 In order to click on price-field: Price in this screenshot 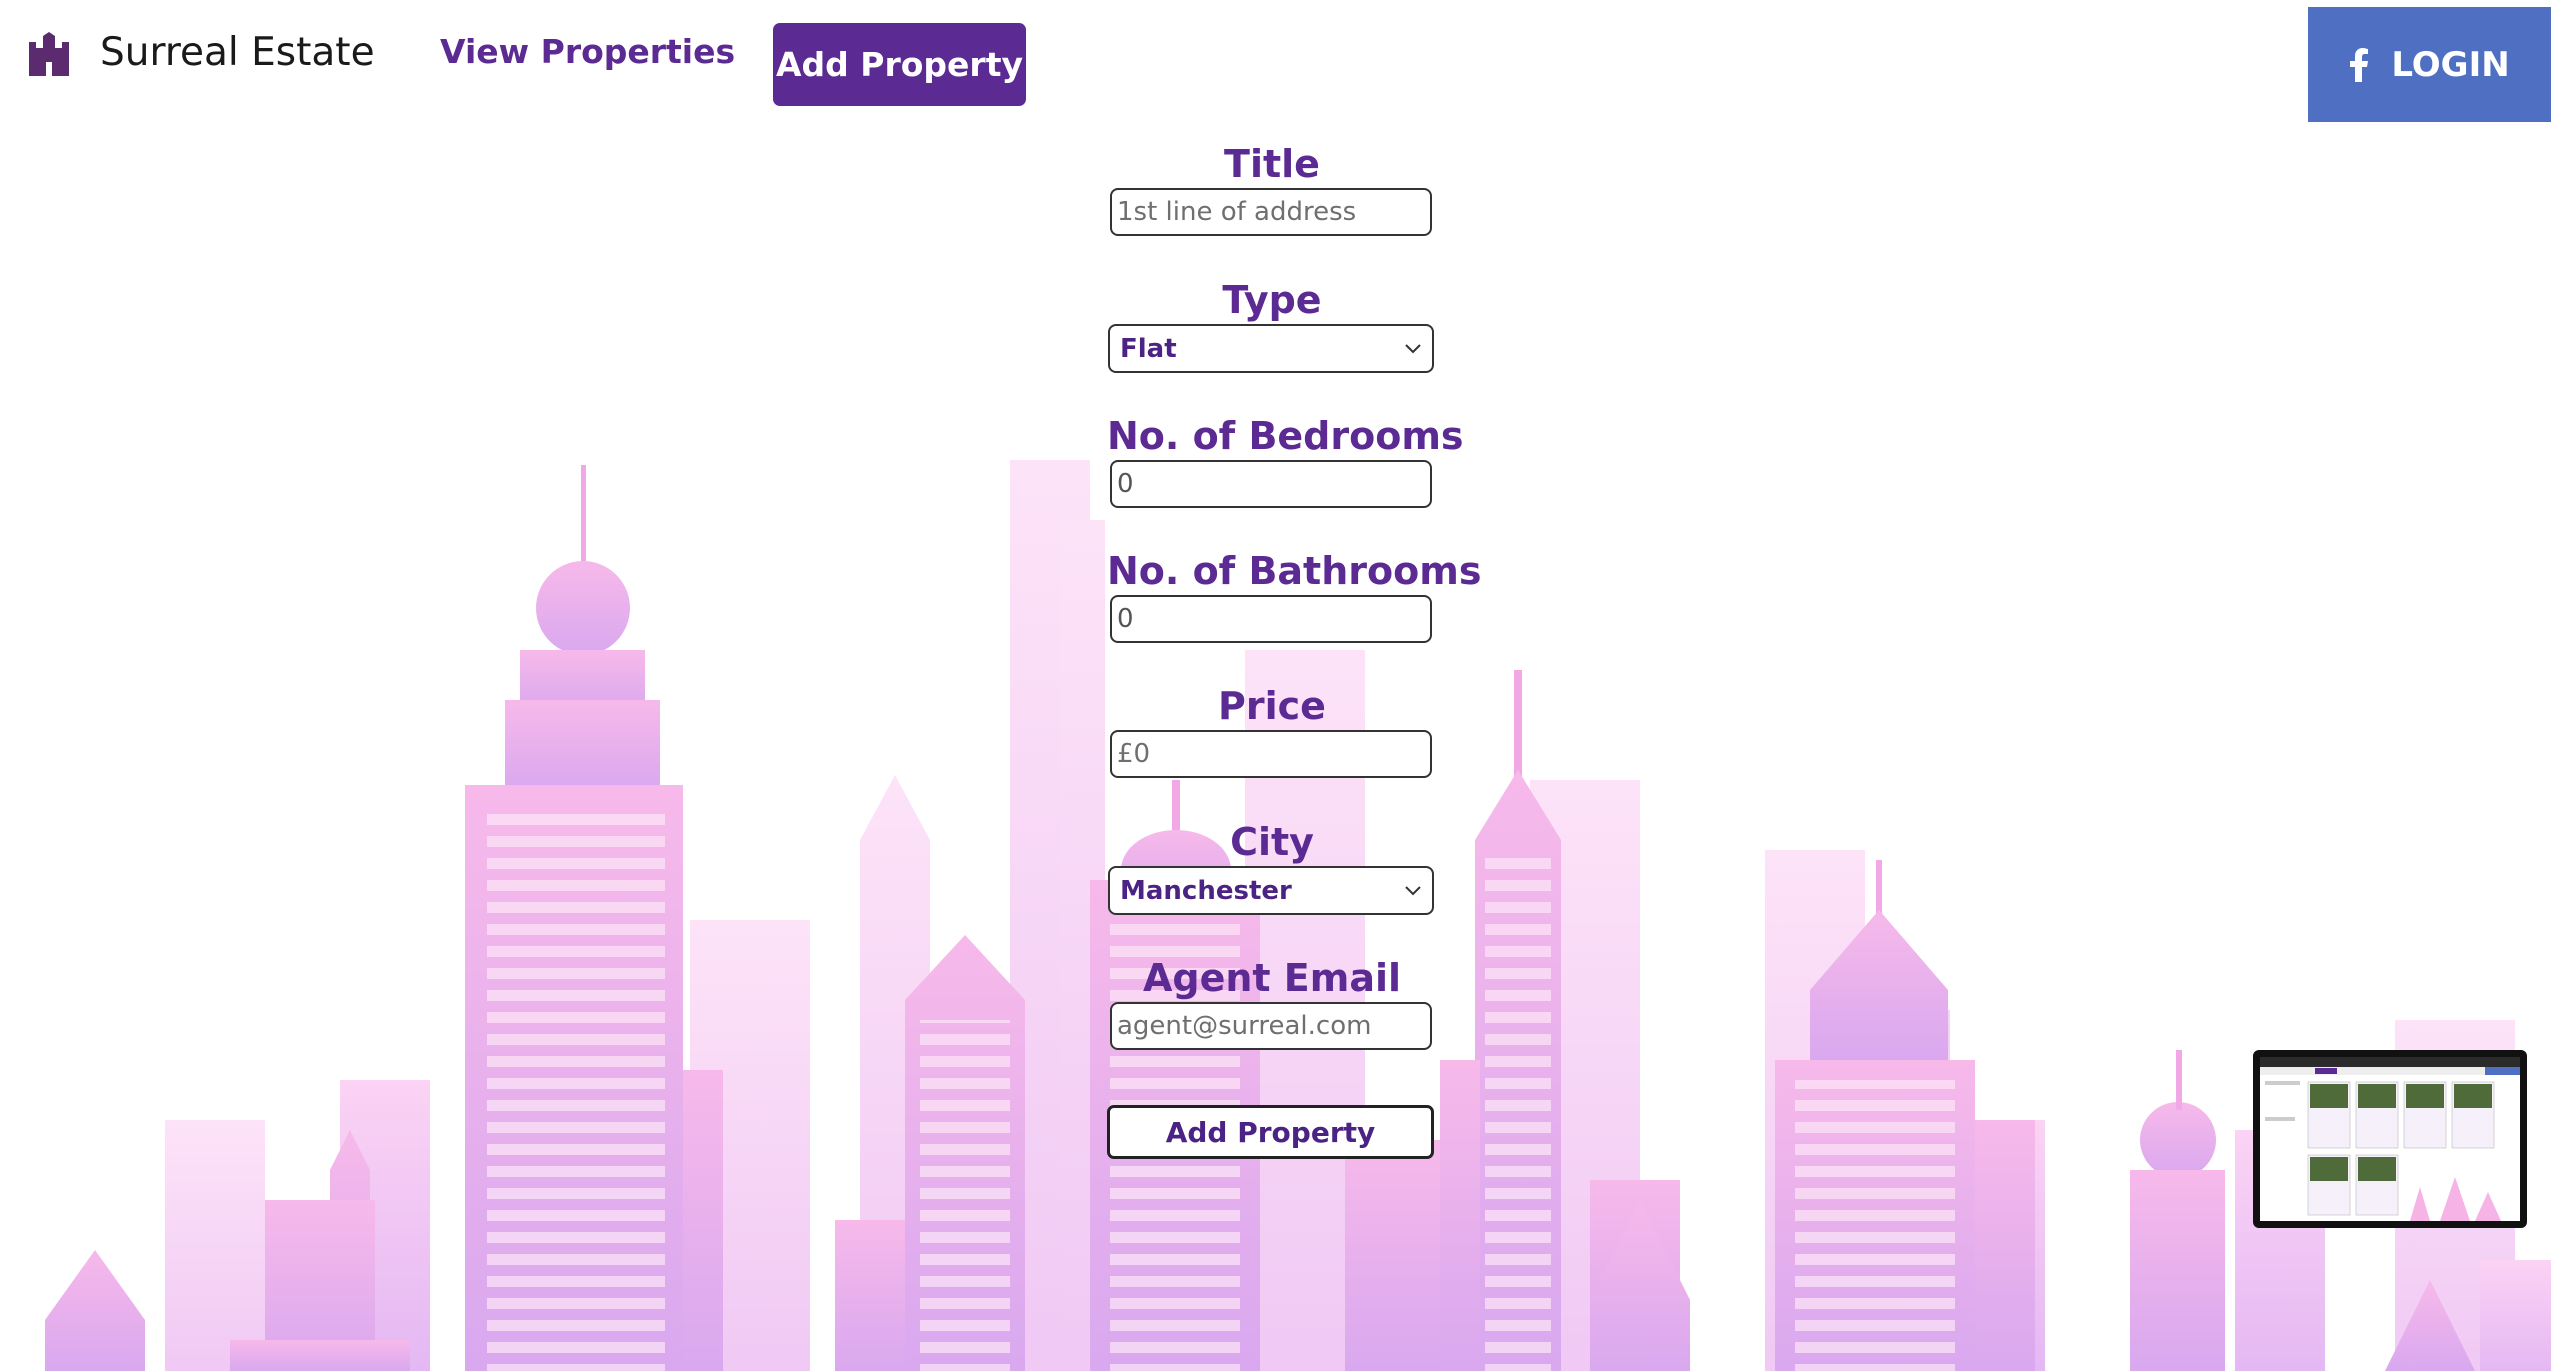, I will do `click(1272, 730)`.